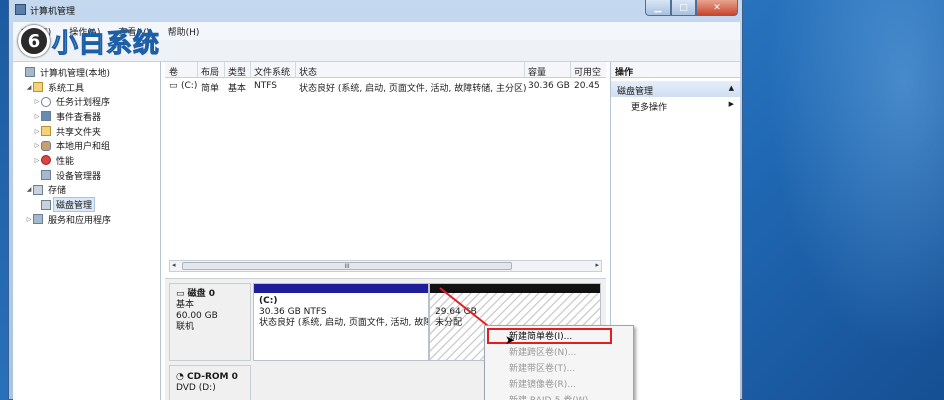  What do you see at coordinates (86, 87) in the screenshot?
I see `tree-item: ◢ 系统工具` at bounding box center [86, 87].